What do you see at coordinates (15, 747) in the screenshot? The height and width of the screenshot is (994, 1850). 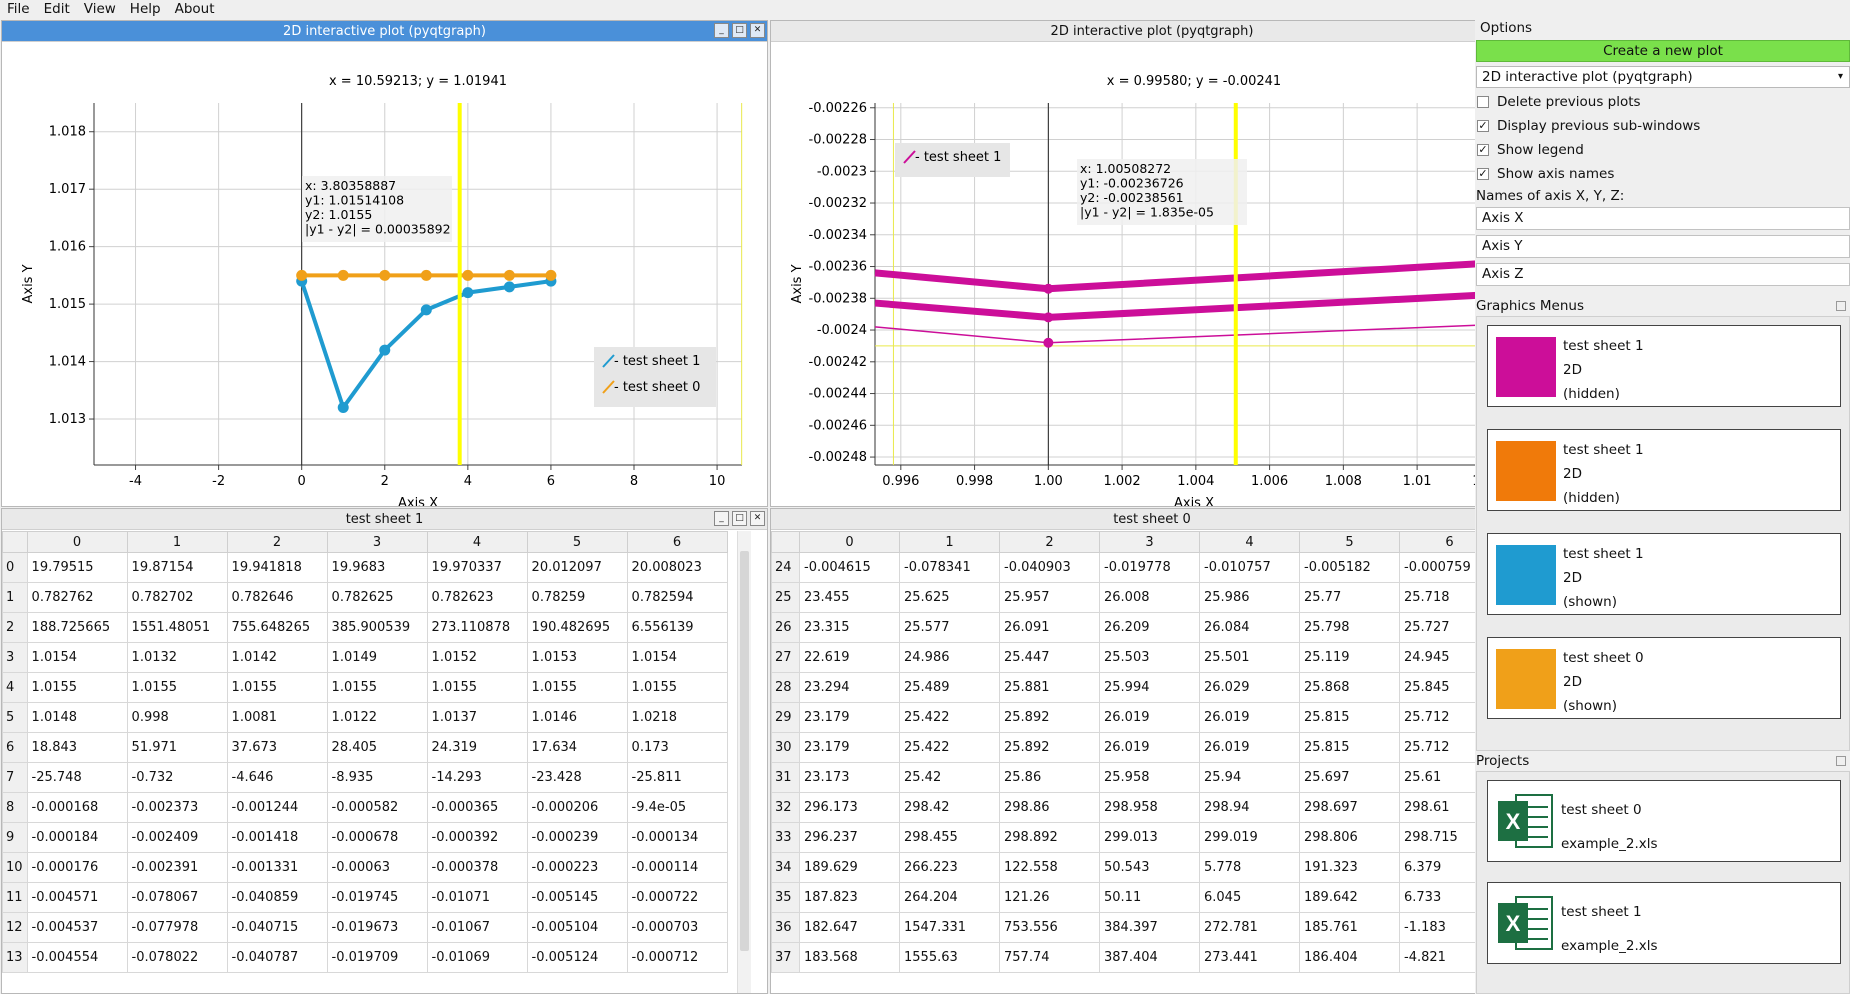 I see `row-header: 6` at bounding box center [15, 747].